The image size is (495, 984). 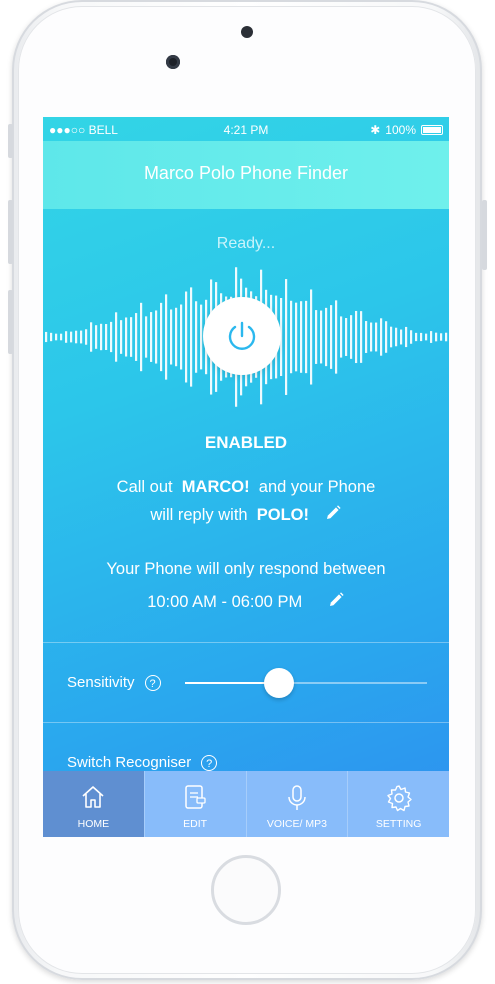 I want to click on power-side-button, so click(x=484, y=235).